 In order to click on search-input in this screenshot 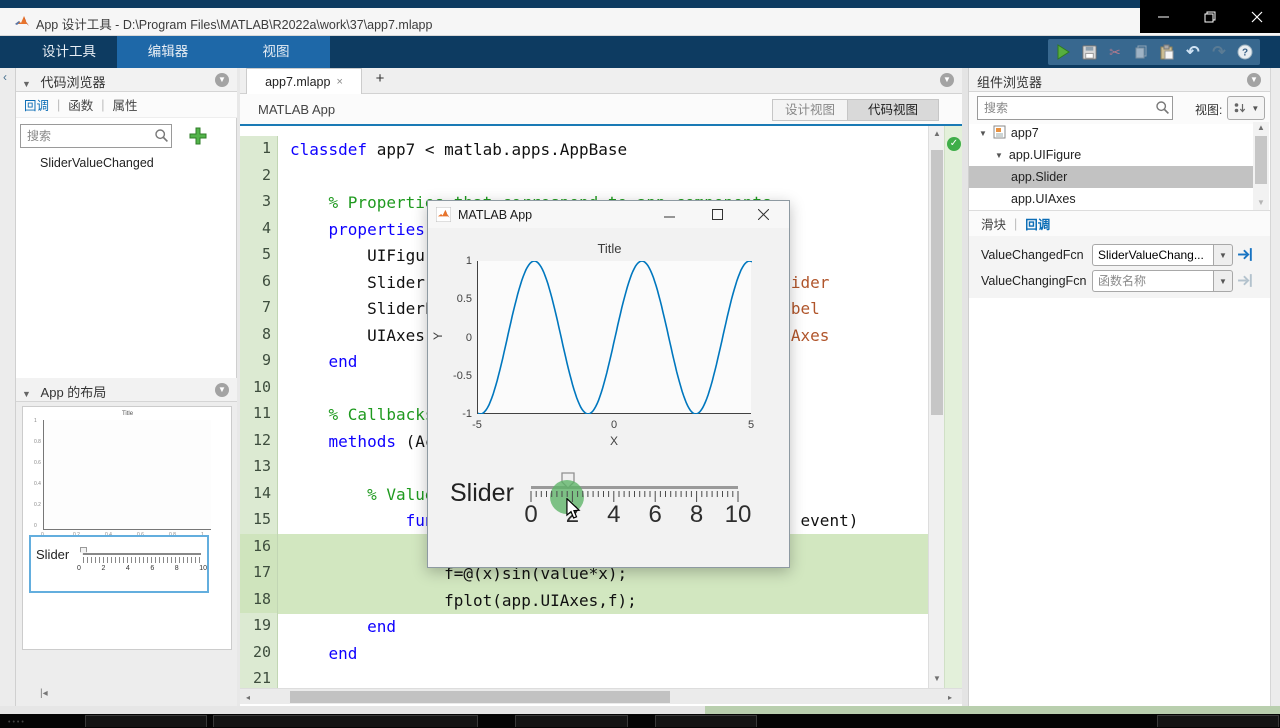, I will do `click(96, 136)`.